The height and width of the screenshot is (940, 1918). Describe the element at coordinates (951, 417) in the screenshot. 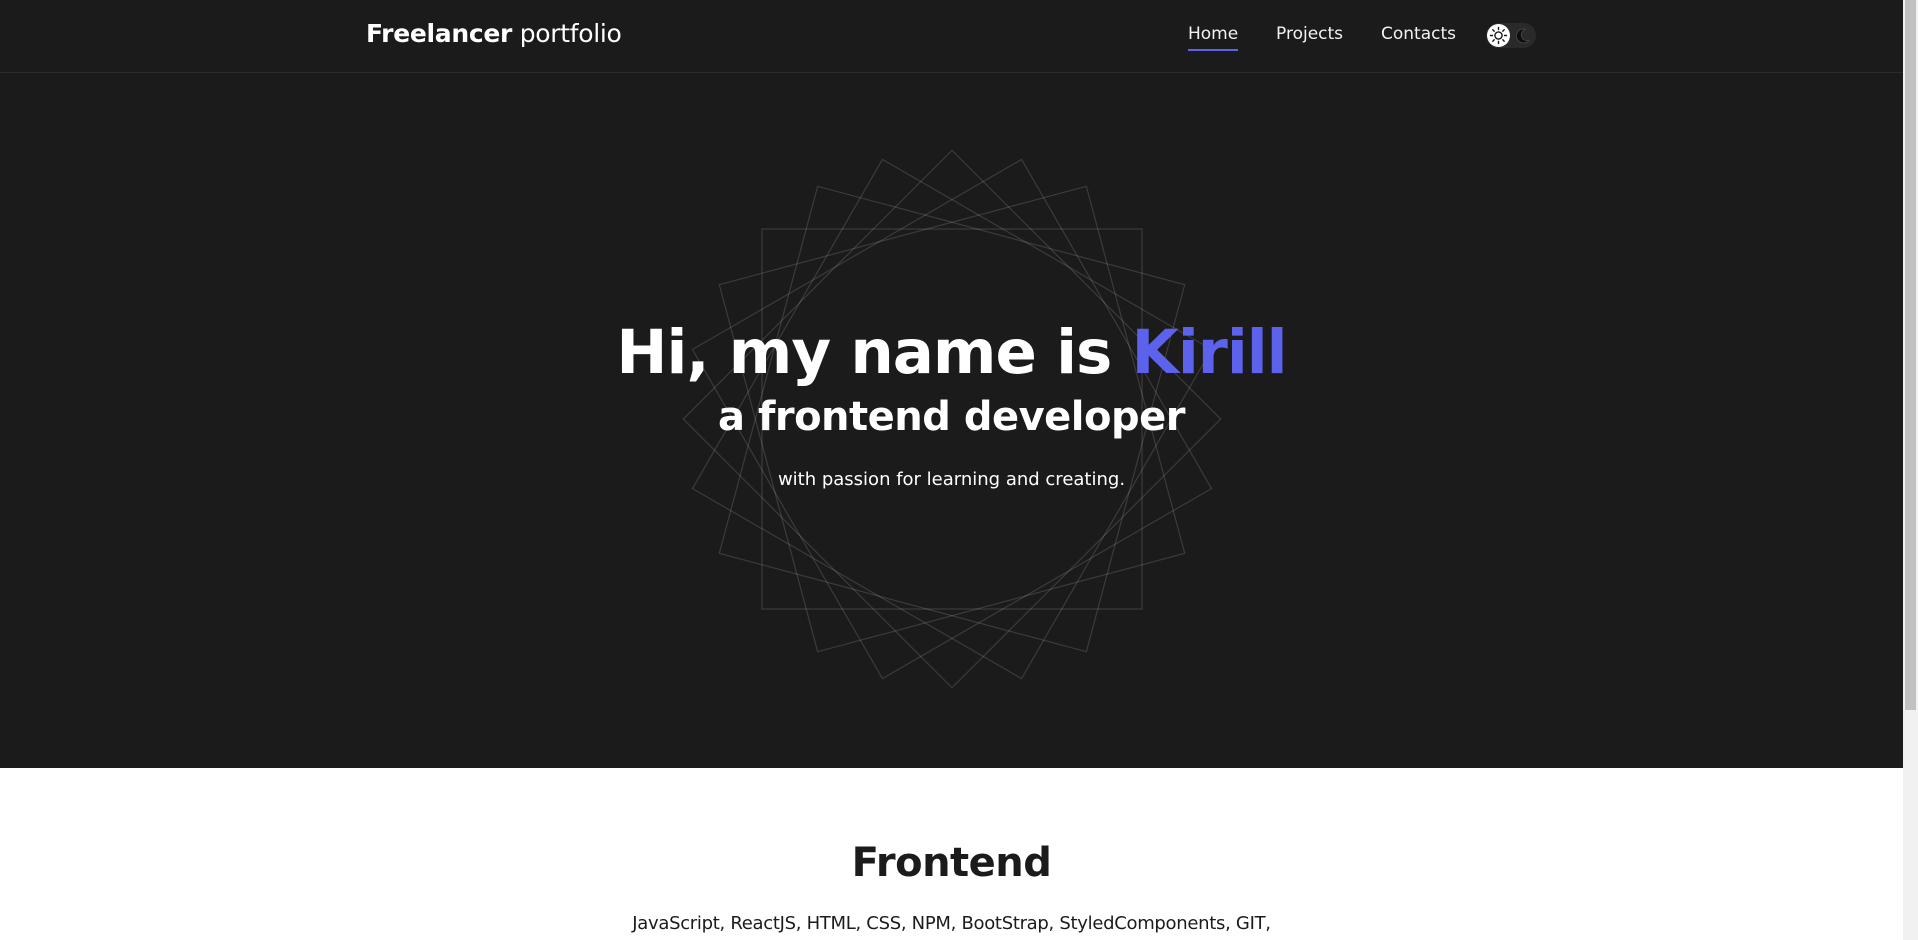

I see `hero-subtitle: a frontend developer` at that location.